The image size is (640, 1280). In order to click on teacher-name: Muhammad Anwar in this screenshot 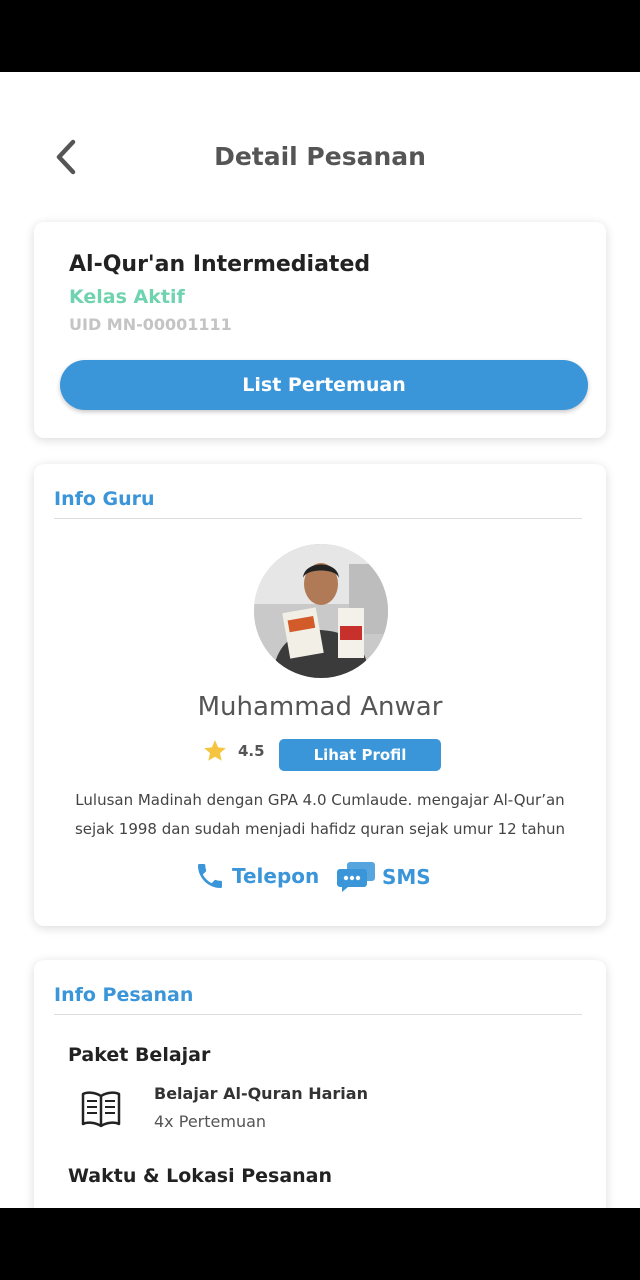, I will do `click(320, 707)`.